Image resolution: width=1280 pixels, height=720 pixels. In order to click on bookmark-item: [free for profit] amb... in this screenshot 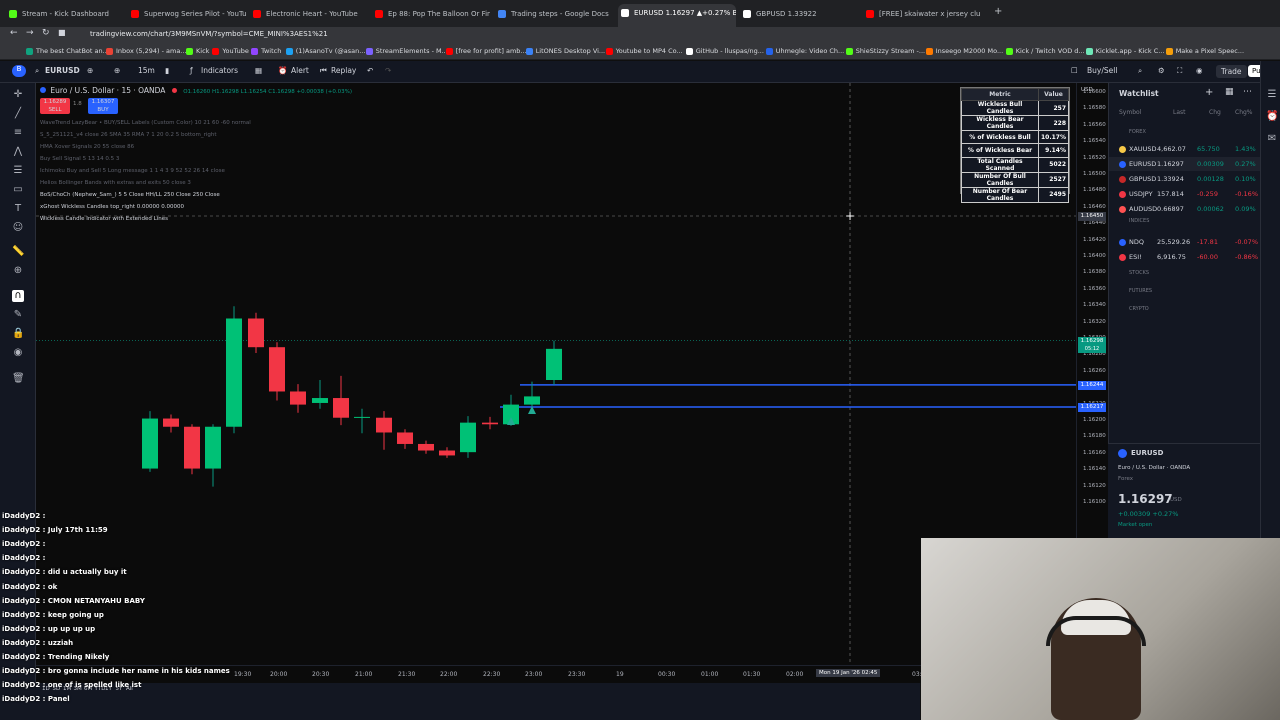, I will do `click(486, 51)`.